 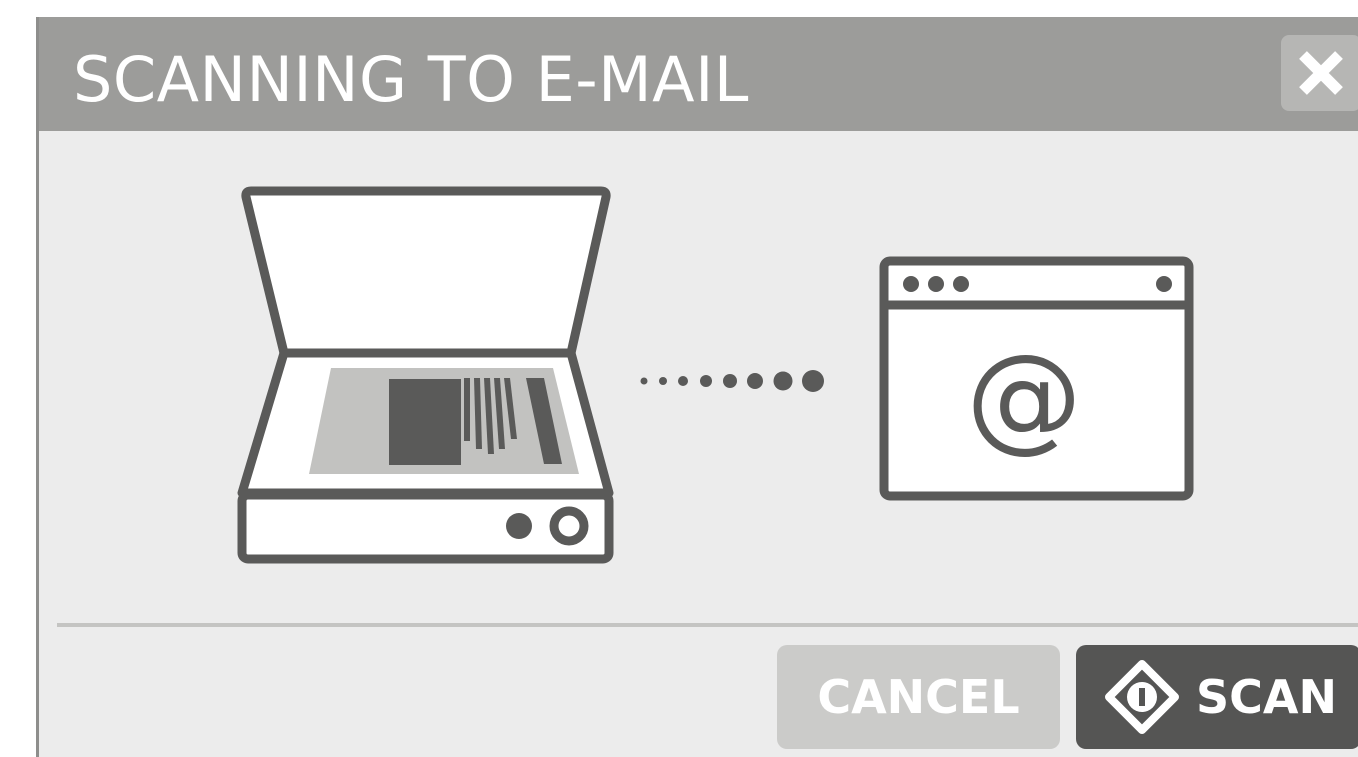 I want to click on flatbed-scanner-icon, so click(x=425, y=375).